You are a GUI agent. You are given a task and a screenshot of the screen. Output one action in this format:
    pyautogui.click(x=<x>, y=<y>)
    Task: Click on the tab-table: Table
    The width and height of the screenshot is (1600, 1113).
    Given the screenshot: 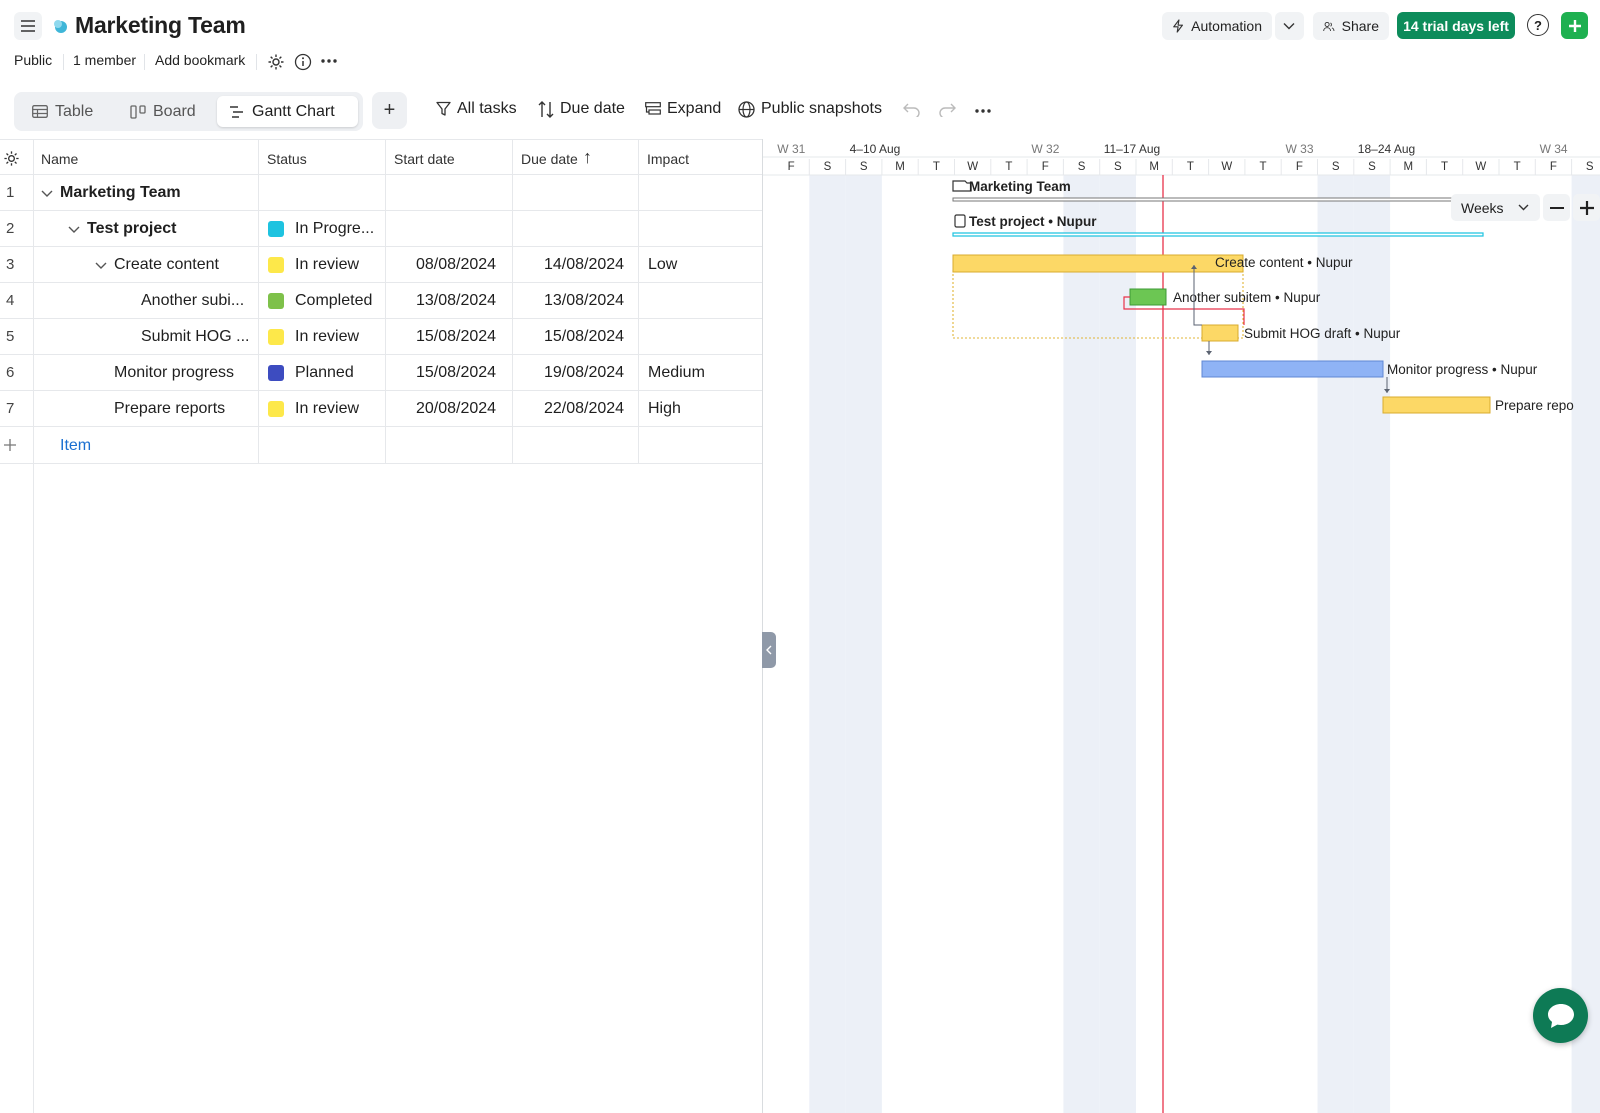 What is the action you would take?
    pyautogui.click(x=62, y=111)
    